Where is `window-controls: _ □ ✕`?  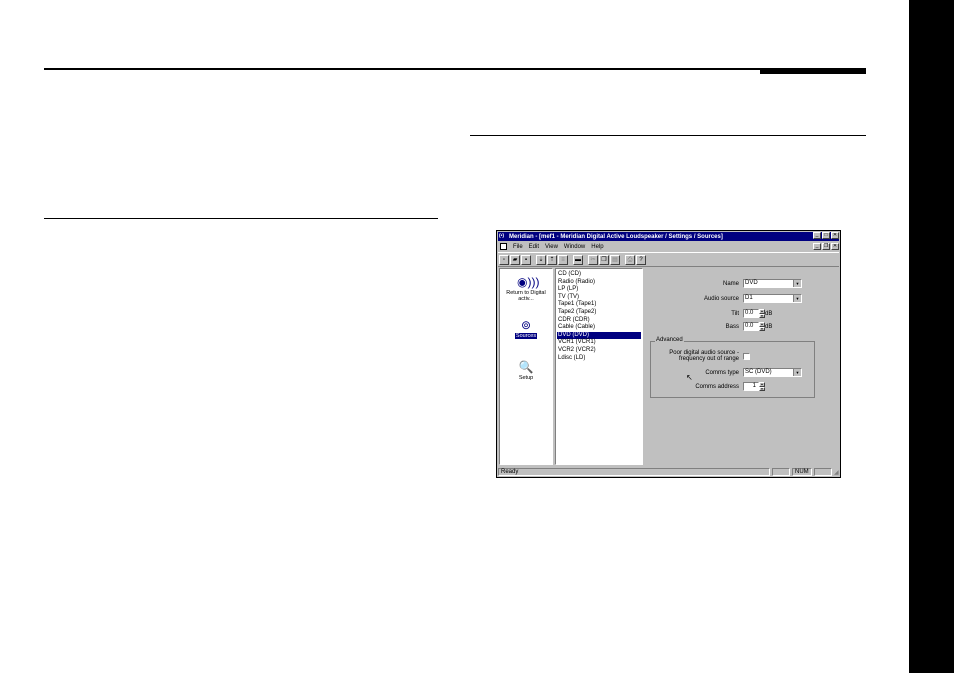 window-controls: _ □ ✕ is located at coordinates (826, 235).